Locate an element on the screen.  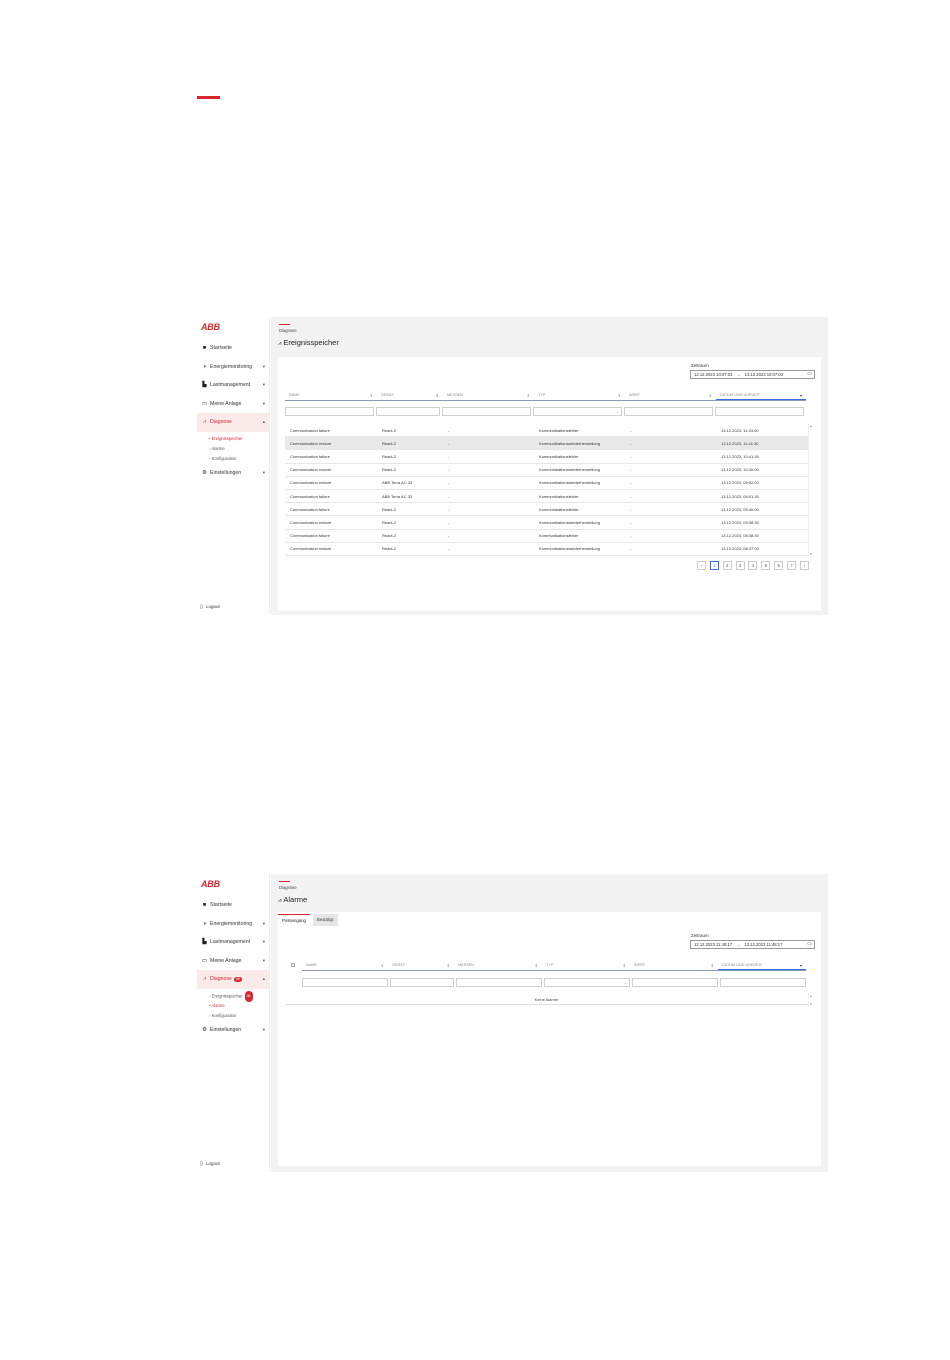
sidebar-item-diagnose: ⩘ Diagnose 96 ▴ is located at coordinates (233, 979).